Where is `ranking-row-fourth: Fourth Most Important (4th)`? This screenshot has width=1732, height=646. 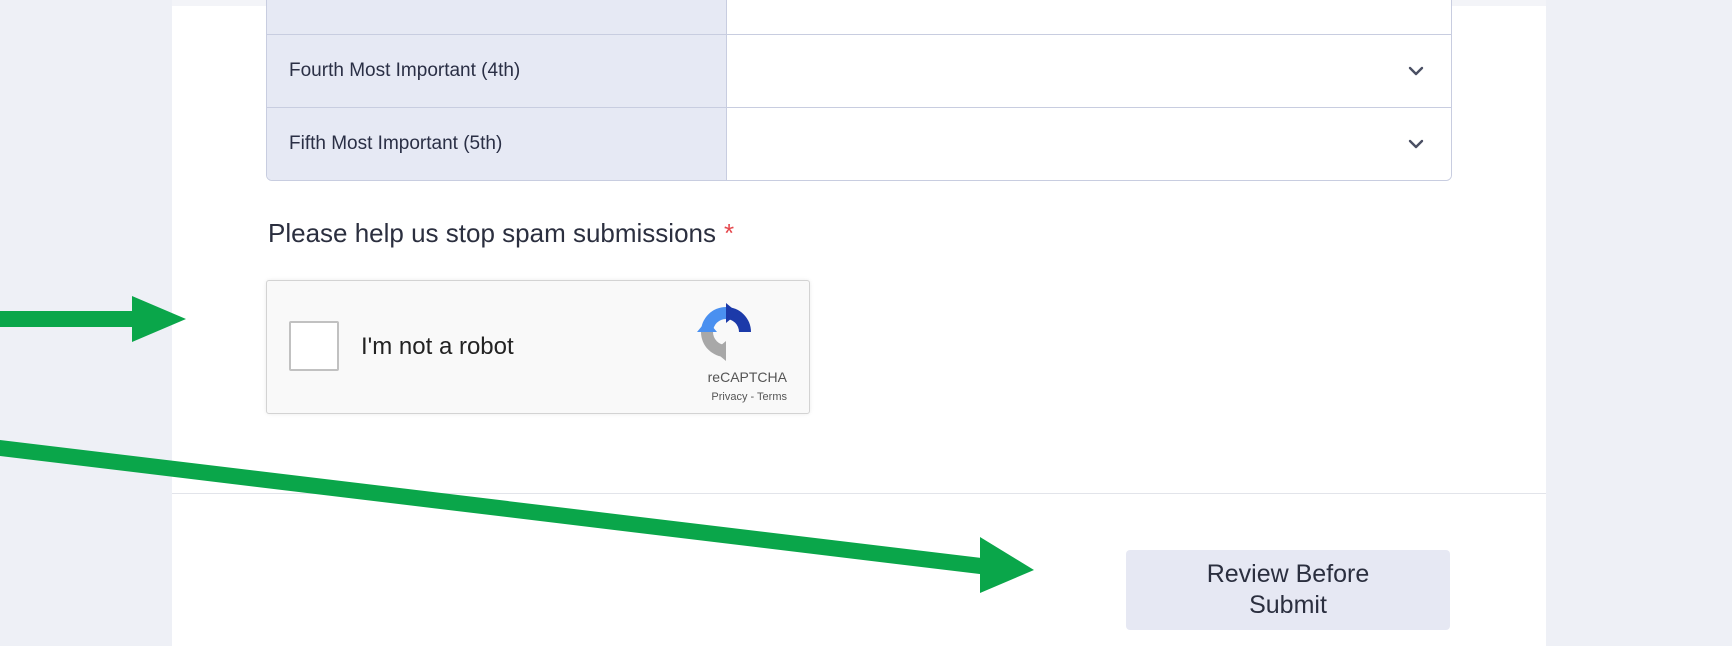
ranking-row-fourth: Fourth Most Important (4th) is located at coordinates (859, 70).